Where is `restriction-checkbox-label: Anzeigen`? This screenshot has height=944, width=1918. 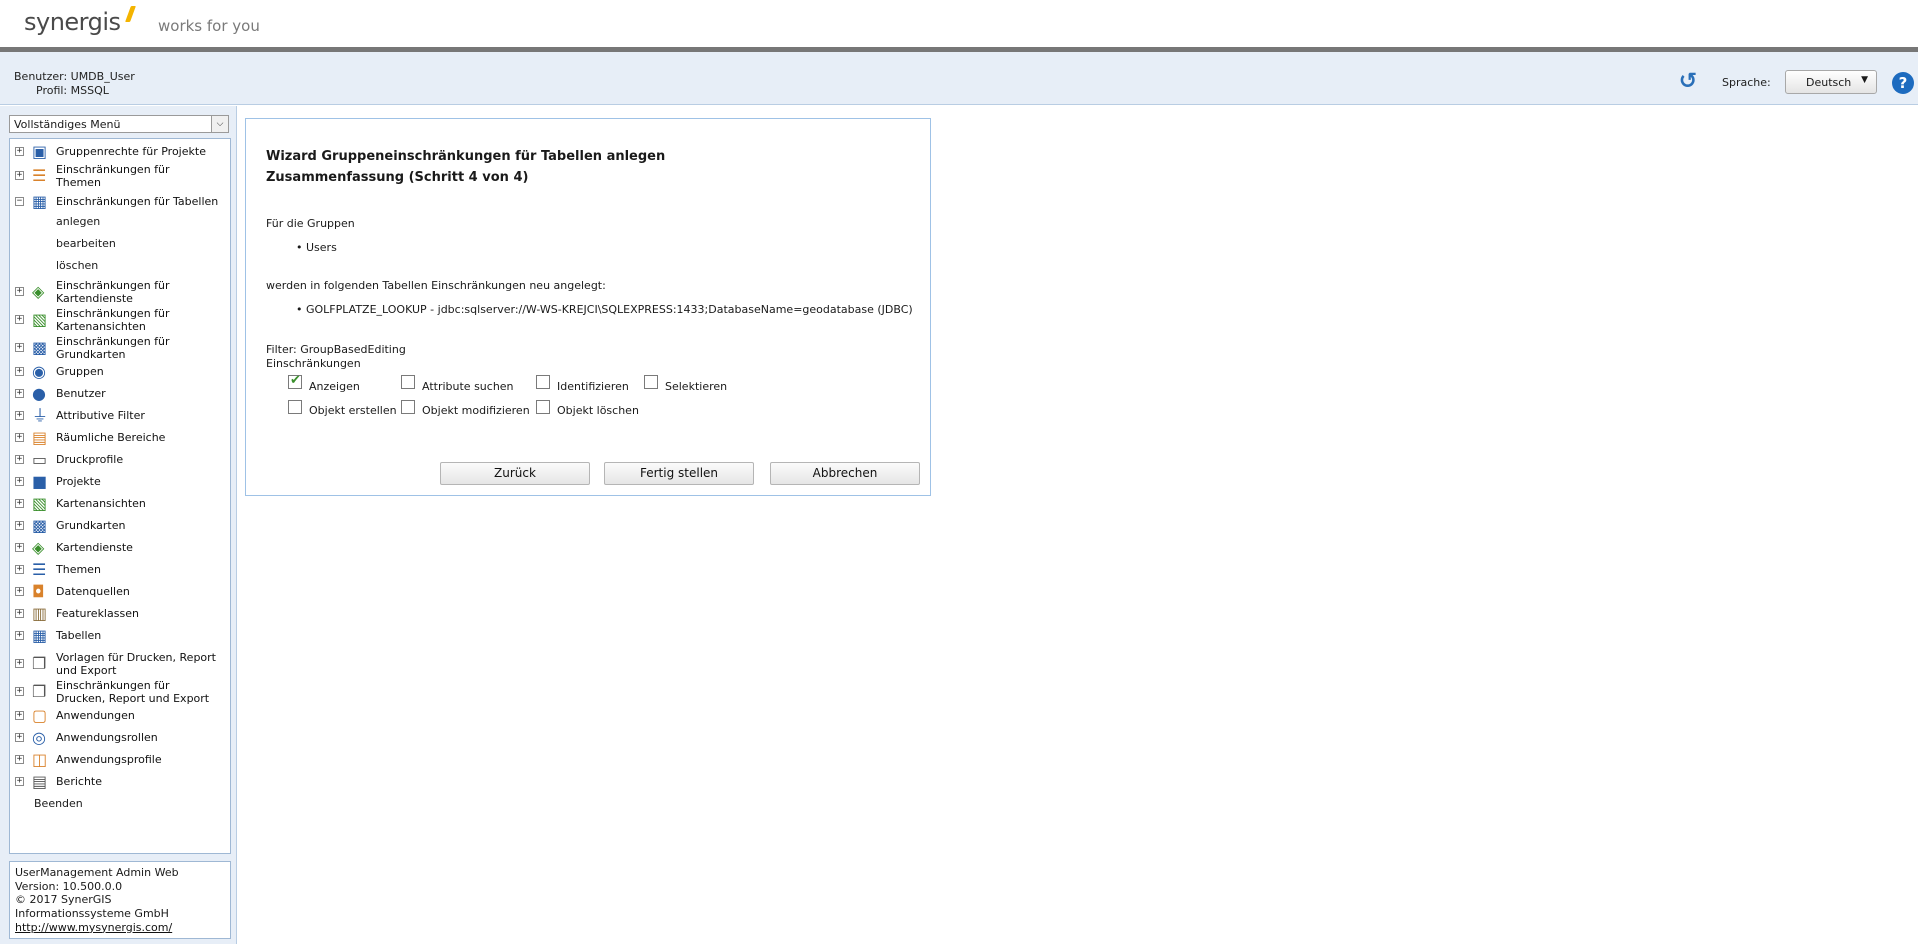 restriction-checkbox-label: Anzeigen is located at coordinates (334, 386).